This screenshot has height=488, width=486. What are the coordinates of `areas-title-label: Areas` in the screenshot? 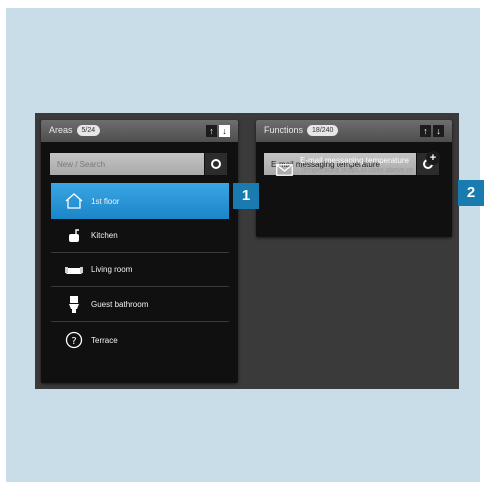 It's located at (61, 130).